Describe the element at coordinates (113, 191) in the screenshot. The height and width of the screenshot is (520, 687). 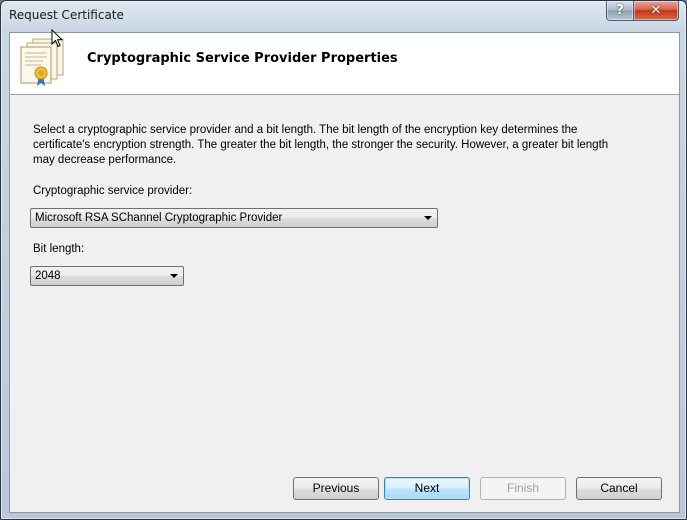
I see `provider-label: Cryptographic service provider:` at that location.